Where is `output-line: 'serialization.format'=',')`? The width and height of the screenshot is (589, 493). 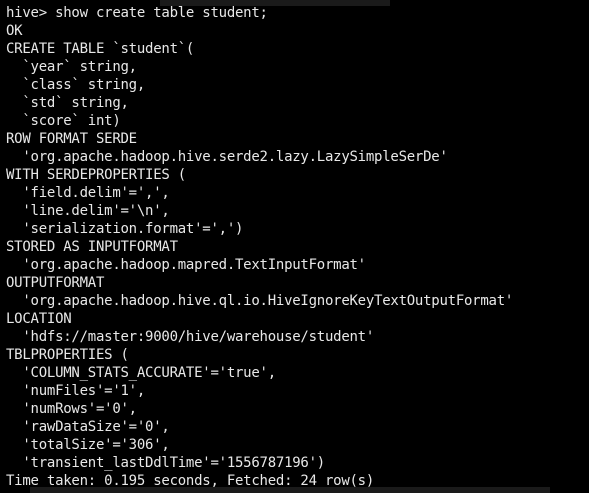
output-line: 'serialization.format'=',') is located at coordinates (125, 229).